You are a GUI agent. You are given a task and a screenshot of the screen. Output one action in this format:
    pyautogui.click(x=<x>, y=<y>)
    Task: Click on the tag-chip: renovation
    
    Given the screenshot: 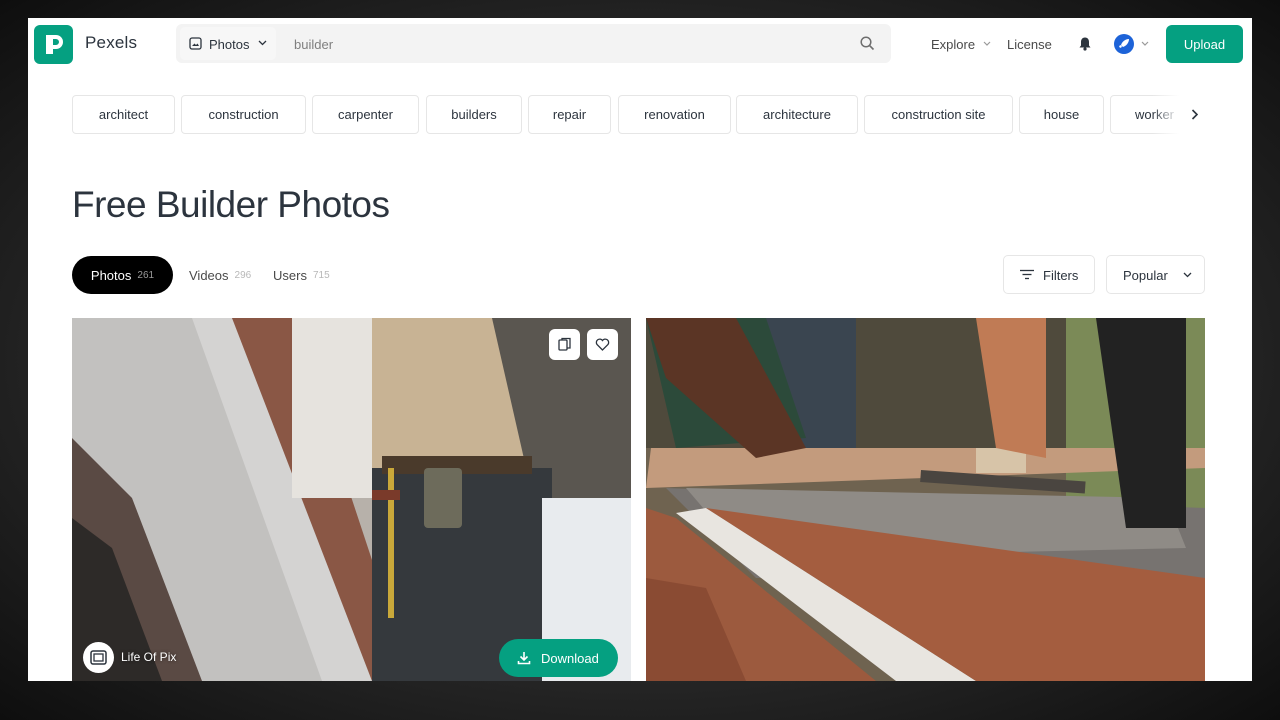 What is the action you would take?
    pyautogui.click(x=674, y=114)
    